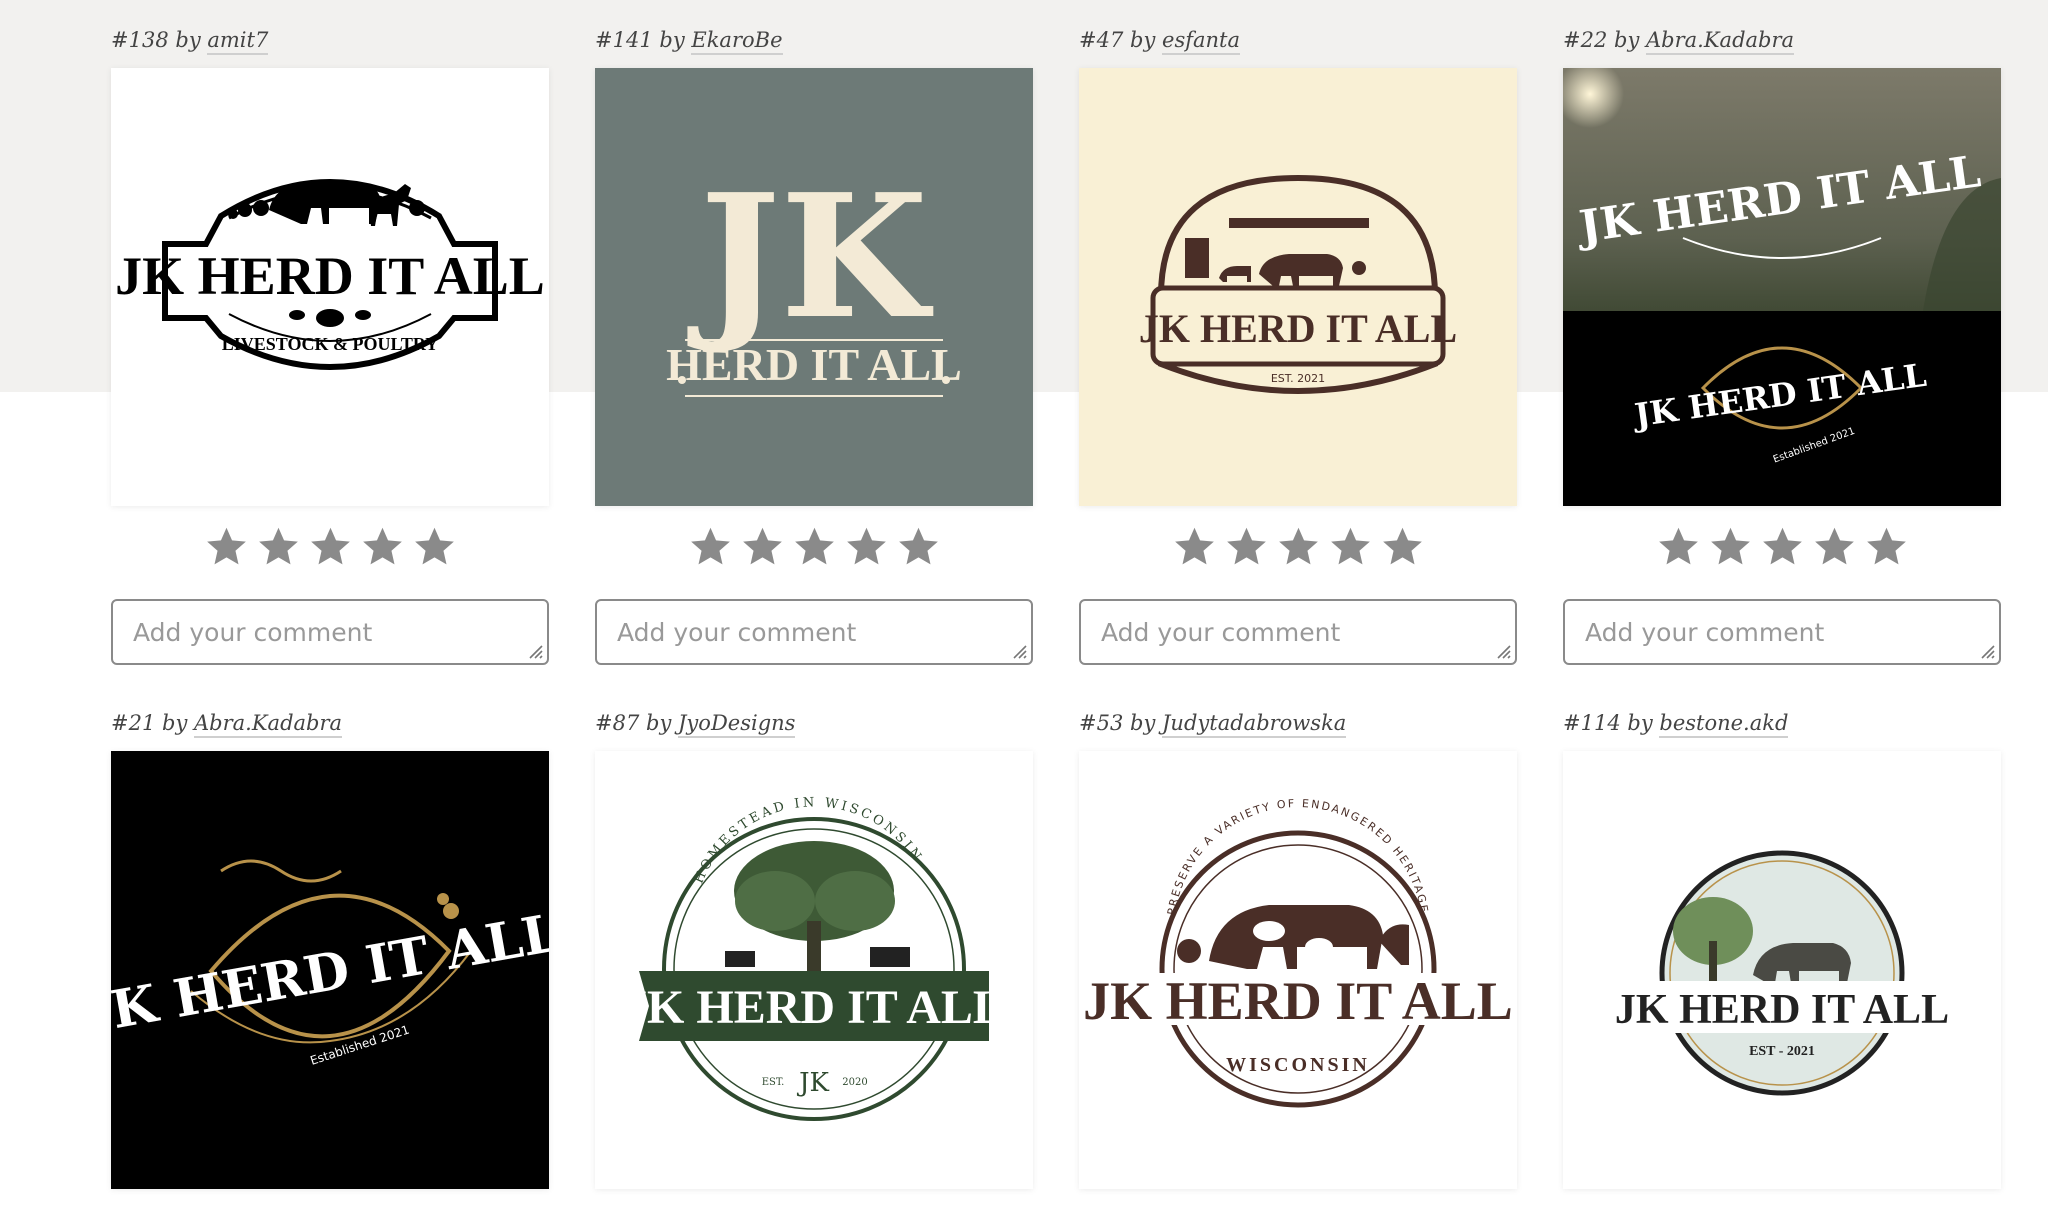  What do you see at coordinates (814, 364) in the screenshot?
I see `logo-title: HERD IT ALL` at bounding box center [814, 364].